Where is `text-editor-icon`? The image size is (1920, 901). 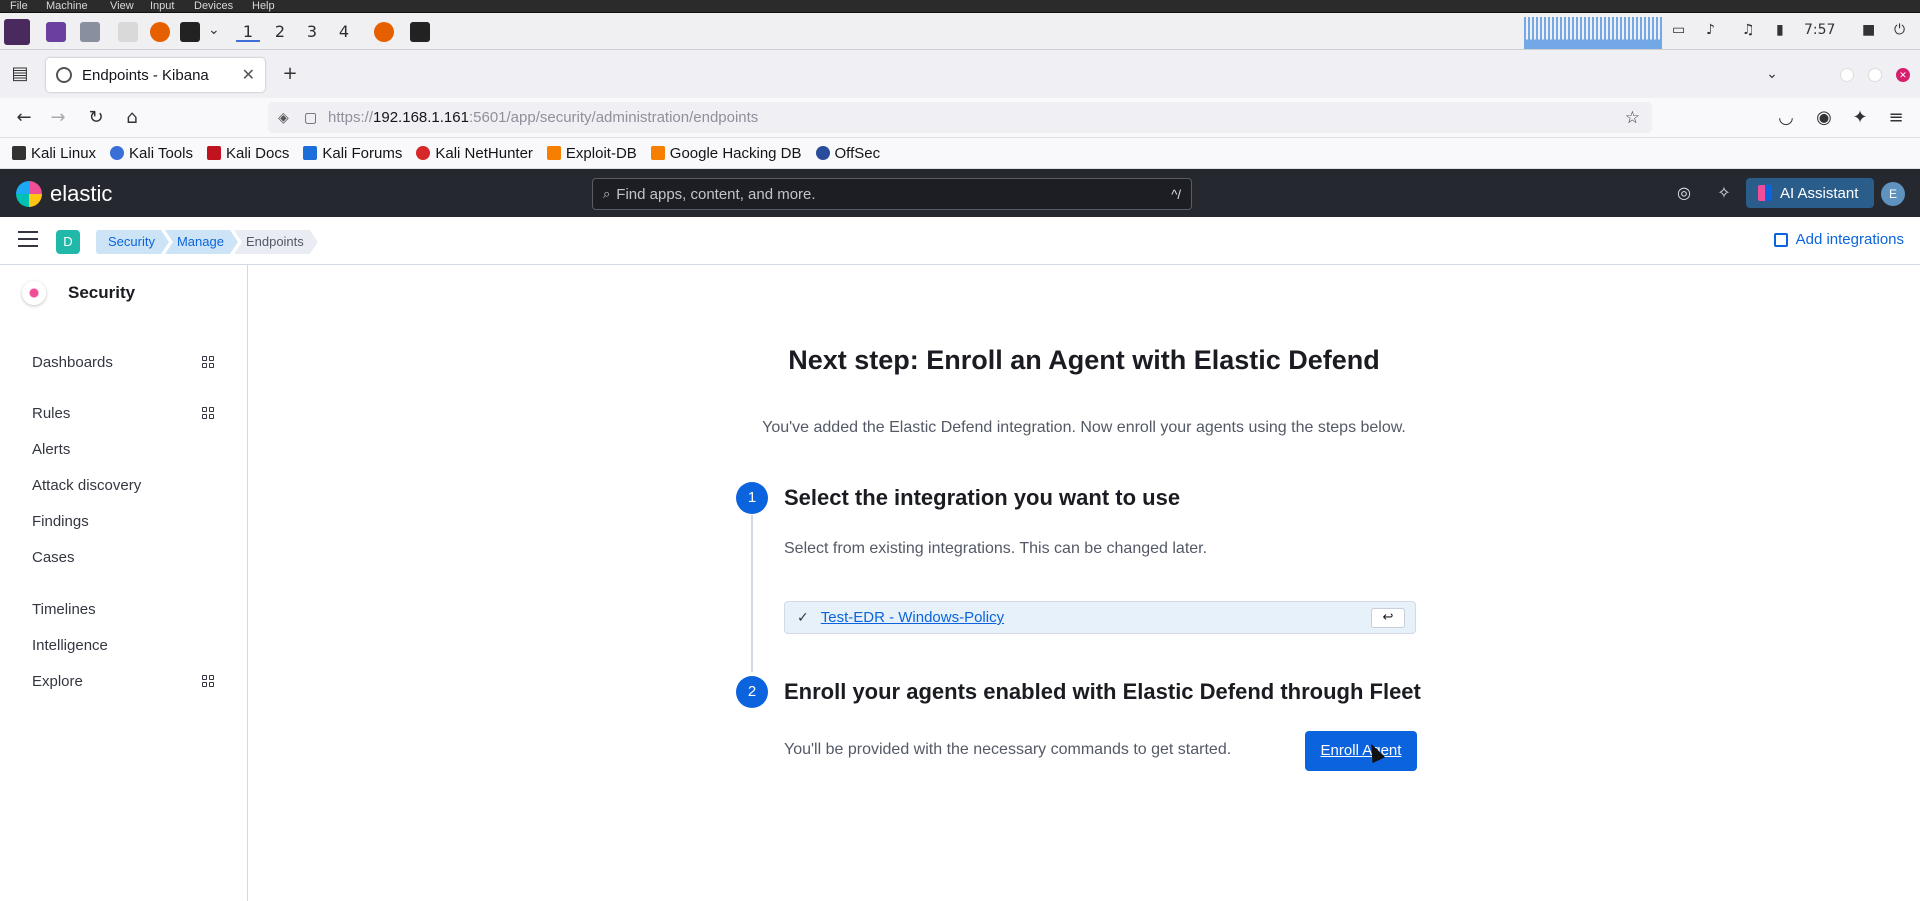 text-editor-icon is located at coordinates (128, 32).